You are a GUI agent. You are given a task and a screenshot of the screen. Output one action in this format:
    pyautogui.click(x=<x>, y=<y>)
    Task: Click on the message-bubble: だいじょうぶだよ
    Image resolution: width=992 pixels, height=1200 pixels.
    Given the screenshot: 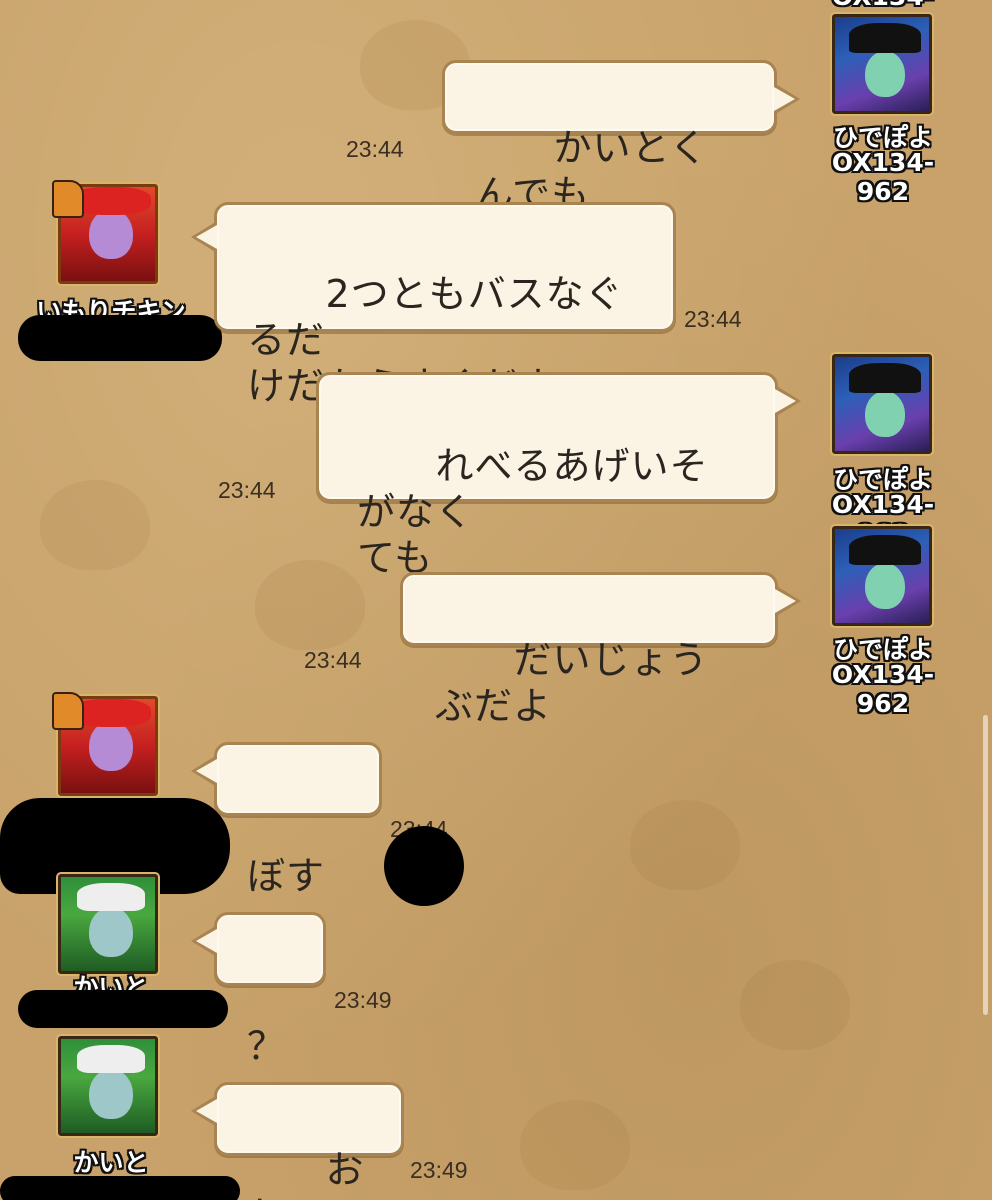 What is the action you would take?
    pyautogui.click(x=600, y=650)
    